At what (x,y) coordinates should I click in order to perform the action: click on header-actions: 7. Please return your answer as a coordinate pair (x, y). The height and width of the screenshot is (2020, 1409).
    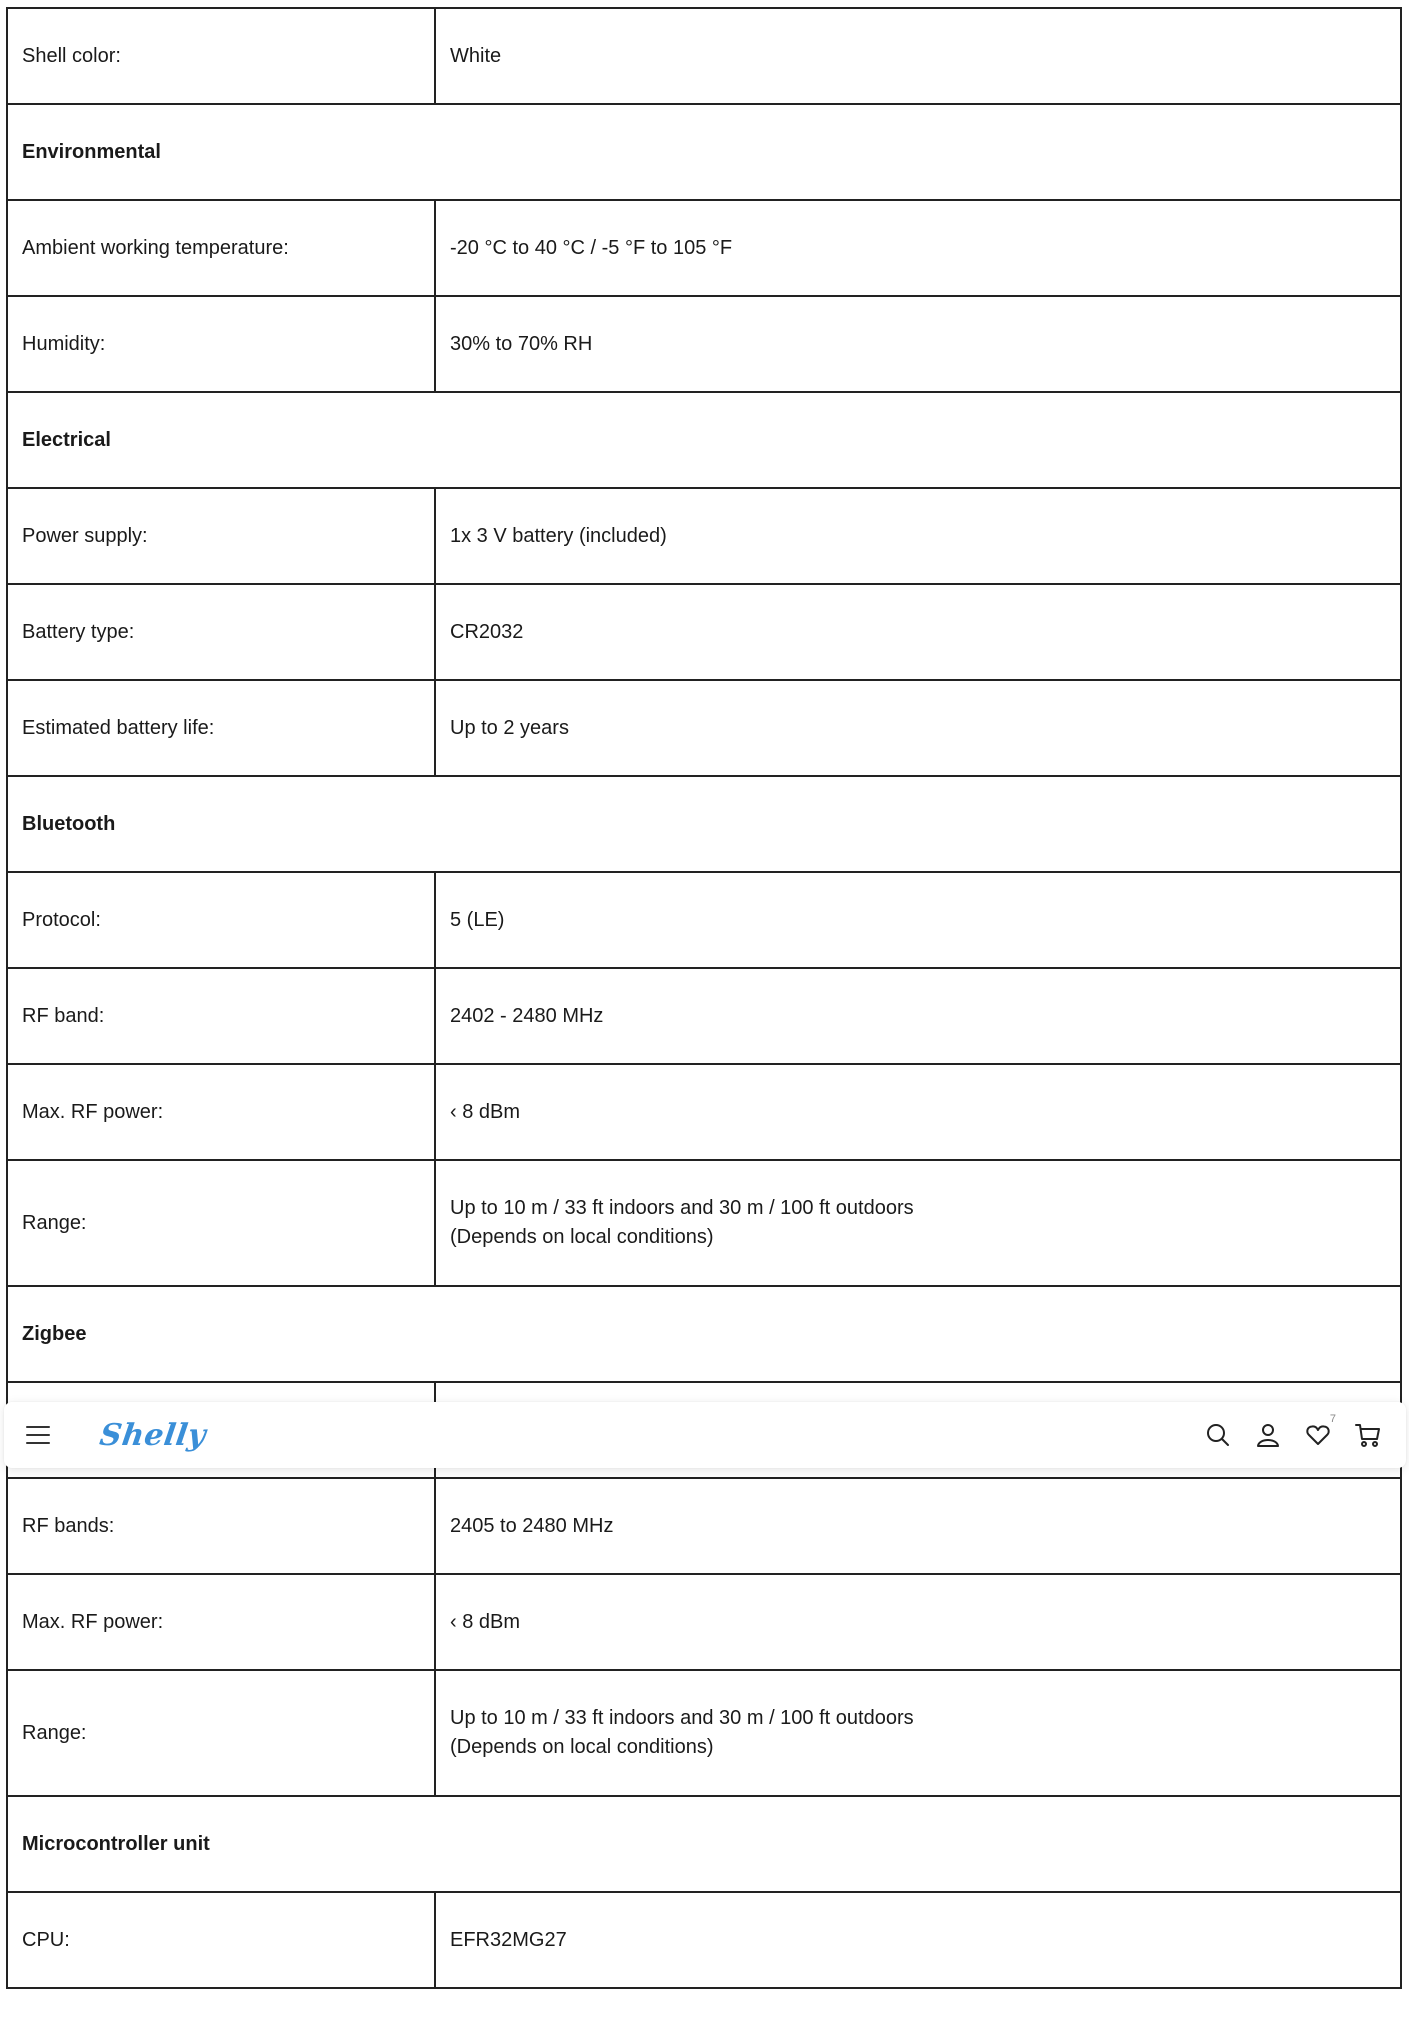
    Looking at the image, I should click on (1293, 1432).